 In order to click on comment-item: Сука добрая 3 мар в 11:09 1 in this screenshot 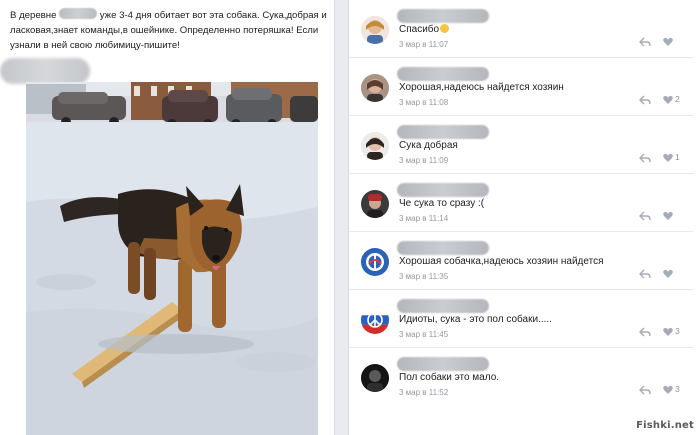, I will do `click(521, 145)`.